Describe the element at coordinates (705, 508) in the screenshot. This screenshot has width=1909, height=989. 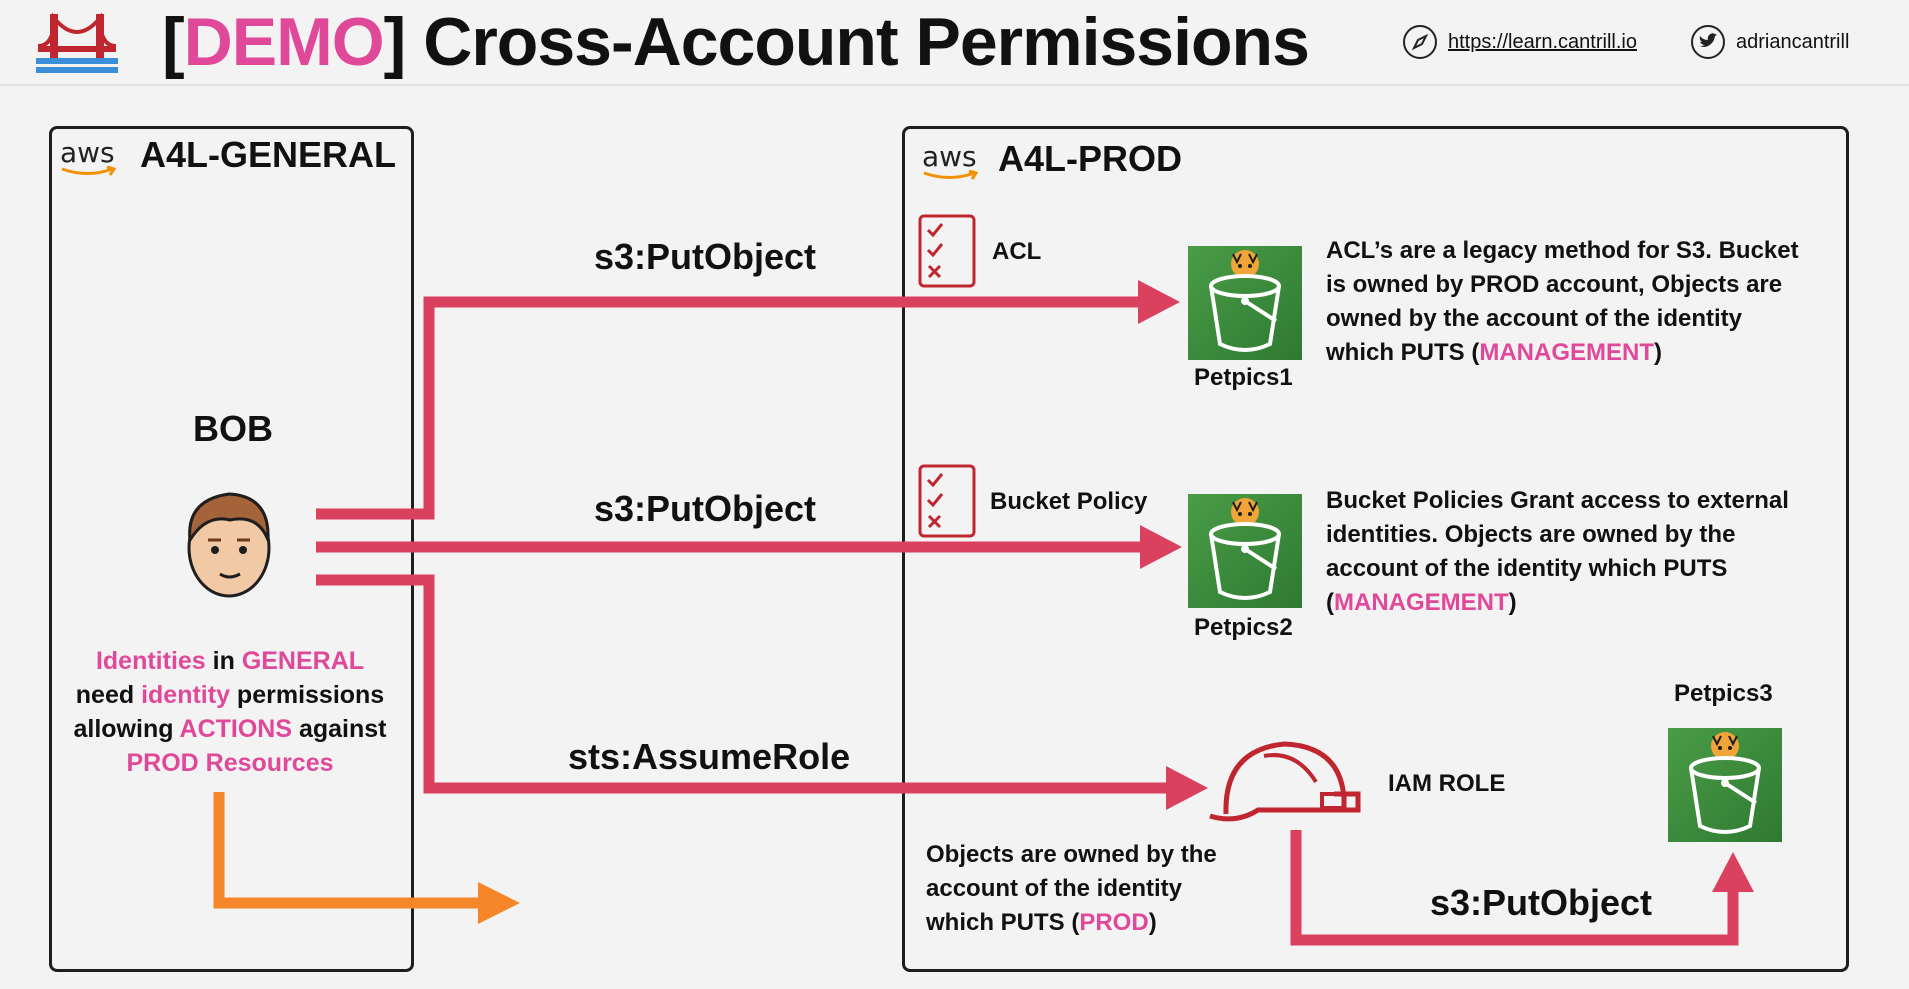
I see `bucket-policy-action-label: s3:PutObject` at that location.